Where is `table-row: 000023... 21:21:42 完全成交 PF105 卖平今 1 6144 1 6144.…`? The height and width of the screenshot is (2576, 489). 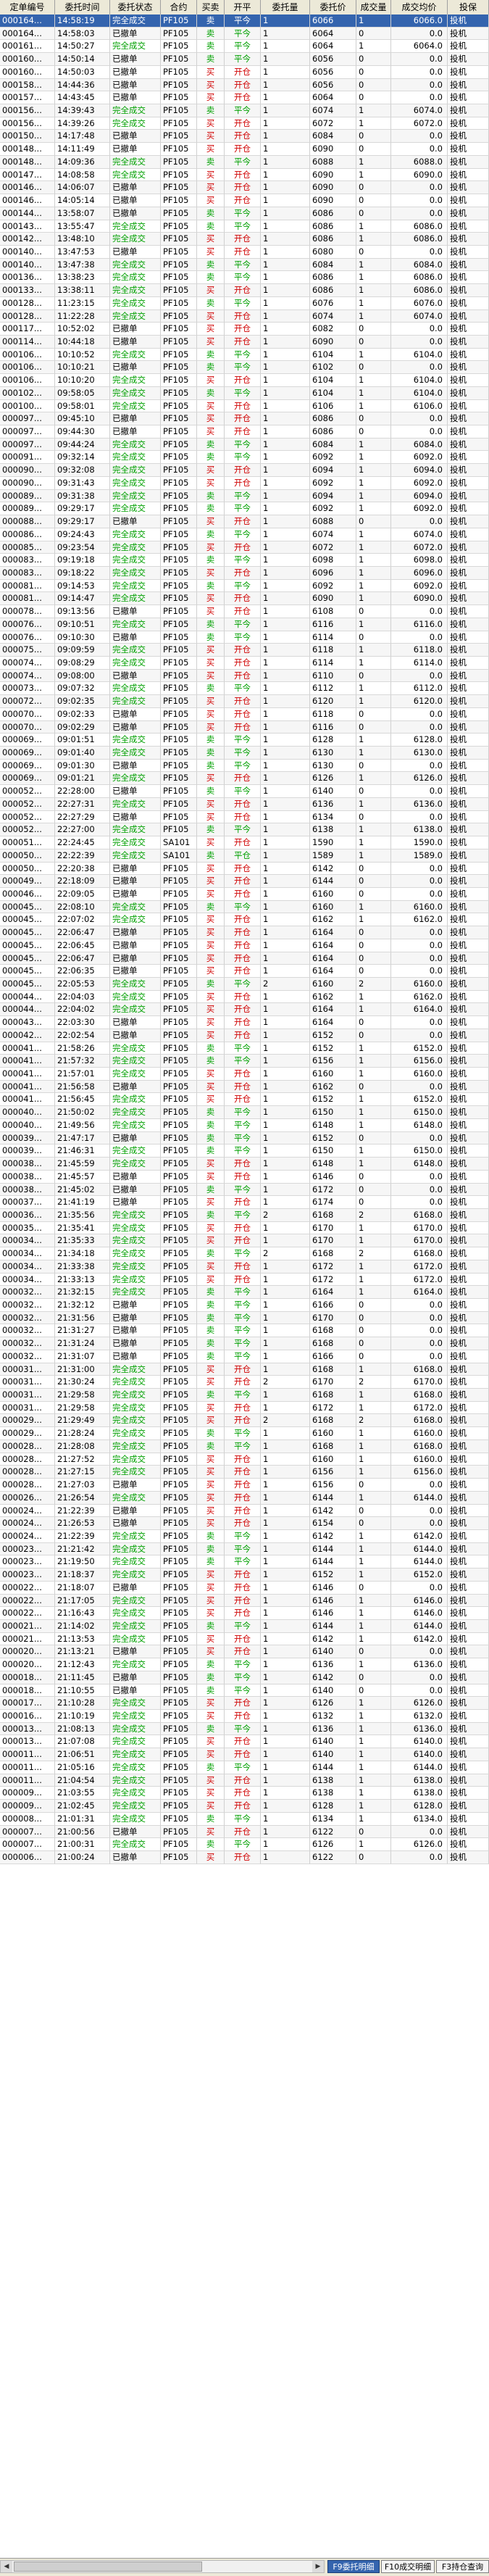
table-row: 000023... 21:21:42 完全成交 PF105 卖平今 1 6144 1 6144.… is located at coordinates (244, 1549).